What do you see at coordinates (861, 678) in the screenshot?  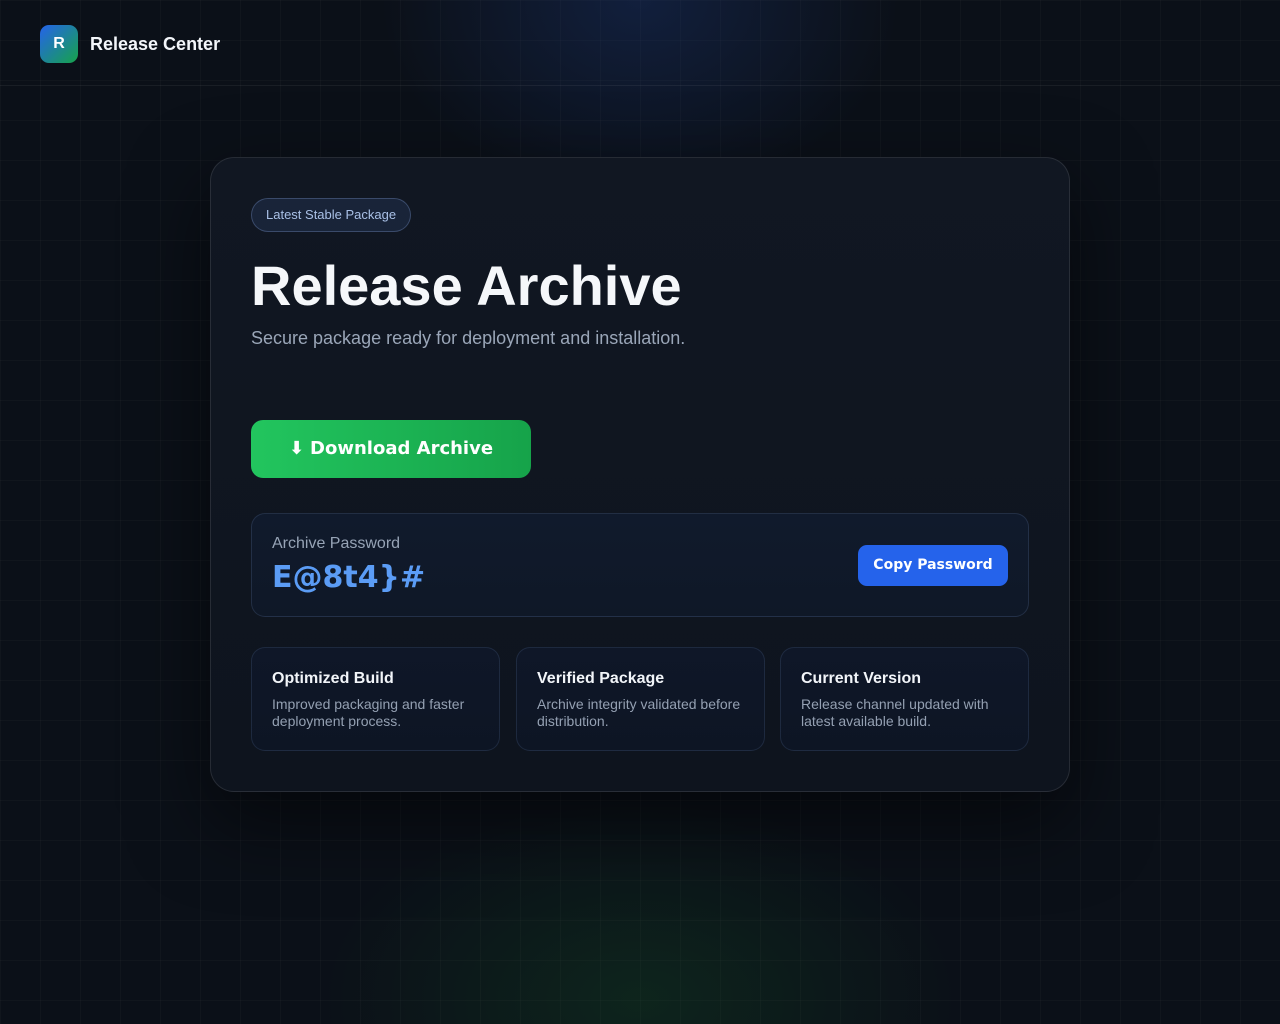 I see `feature-title: Current Version` at bounding box center [861, 678].